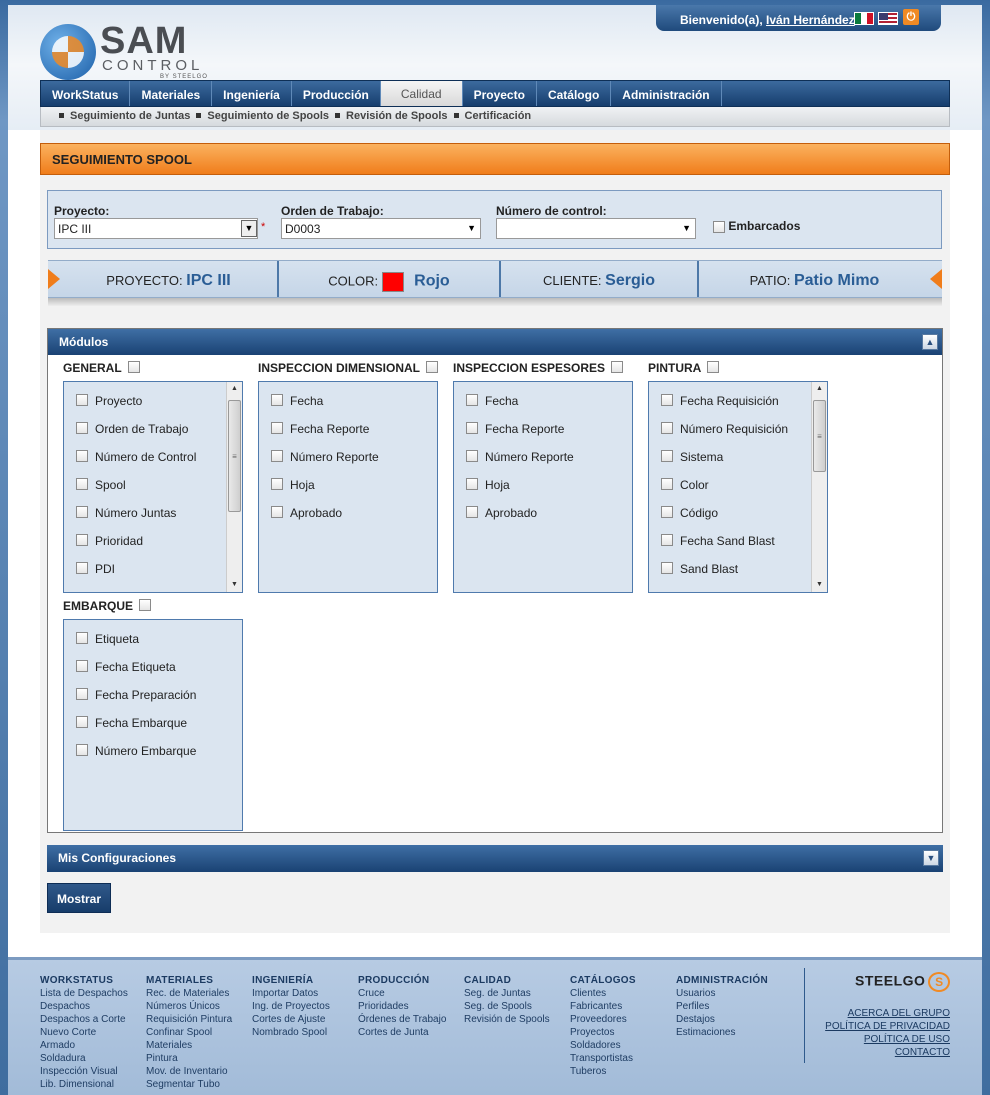 Image resolution: width=990 pixels, height=1095 pixels. What do you see at coordinates (381, 228) in the screenshot?
I see `orden-select: D0003 ▼` at bounding box center [381, 228].